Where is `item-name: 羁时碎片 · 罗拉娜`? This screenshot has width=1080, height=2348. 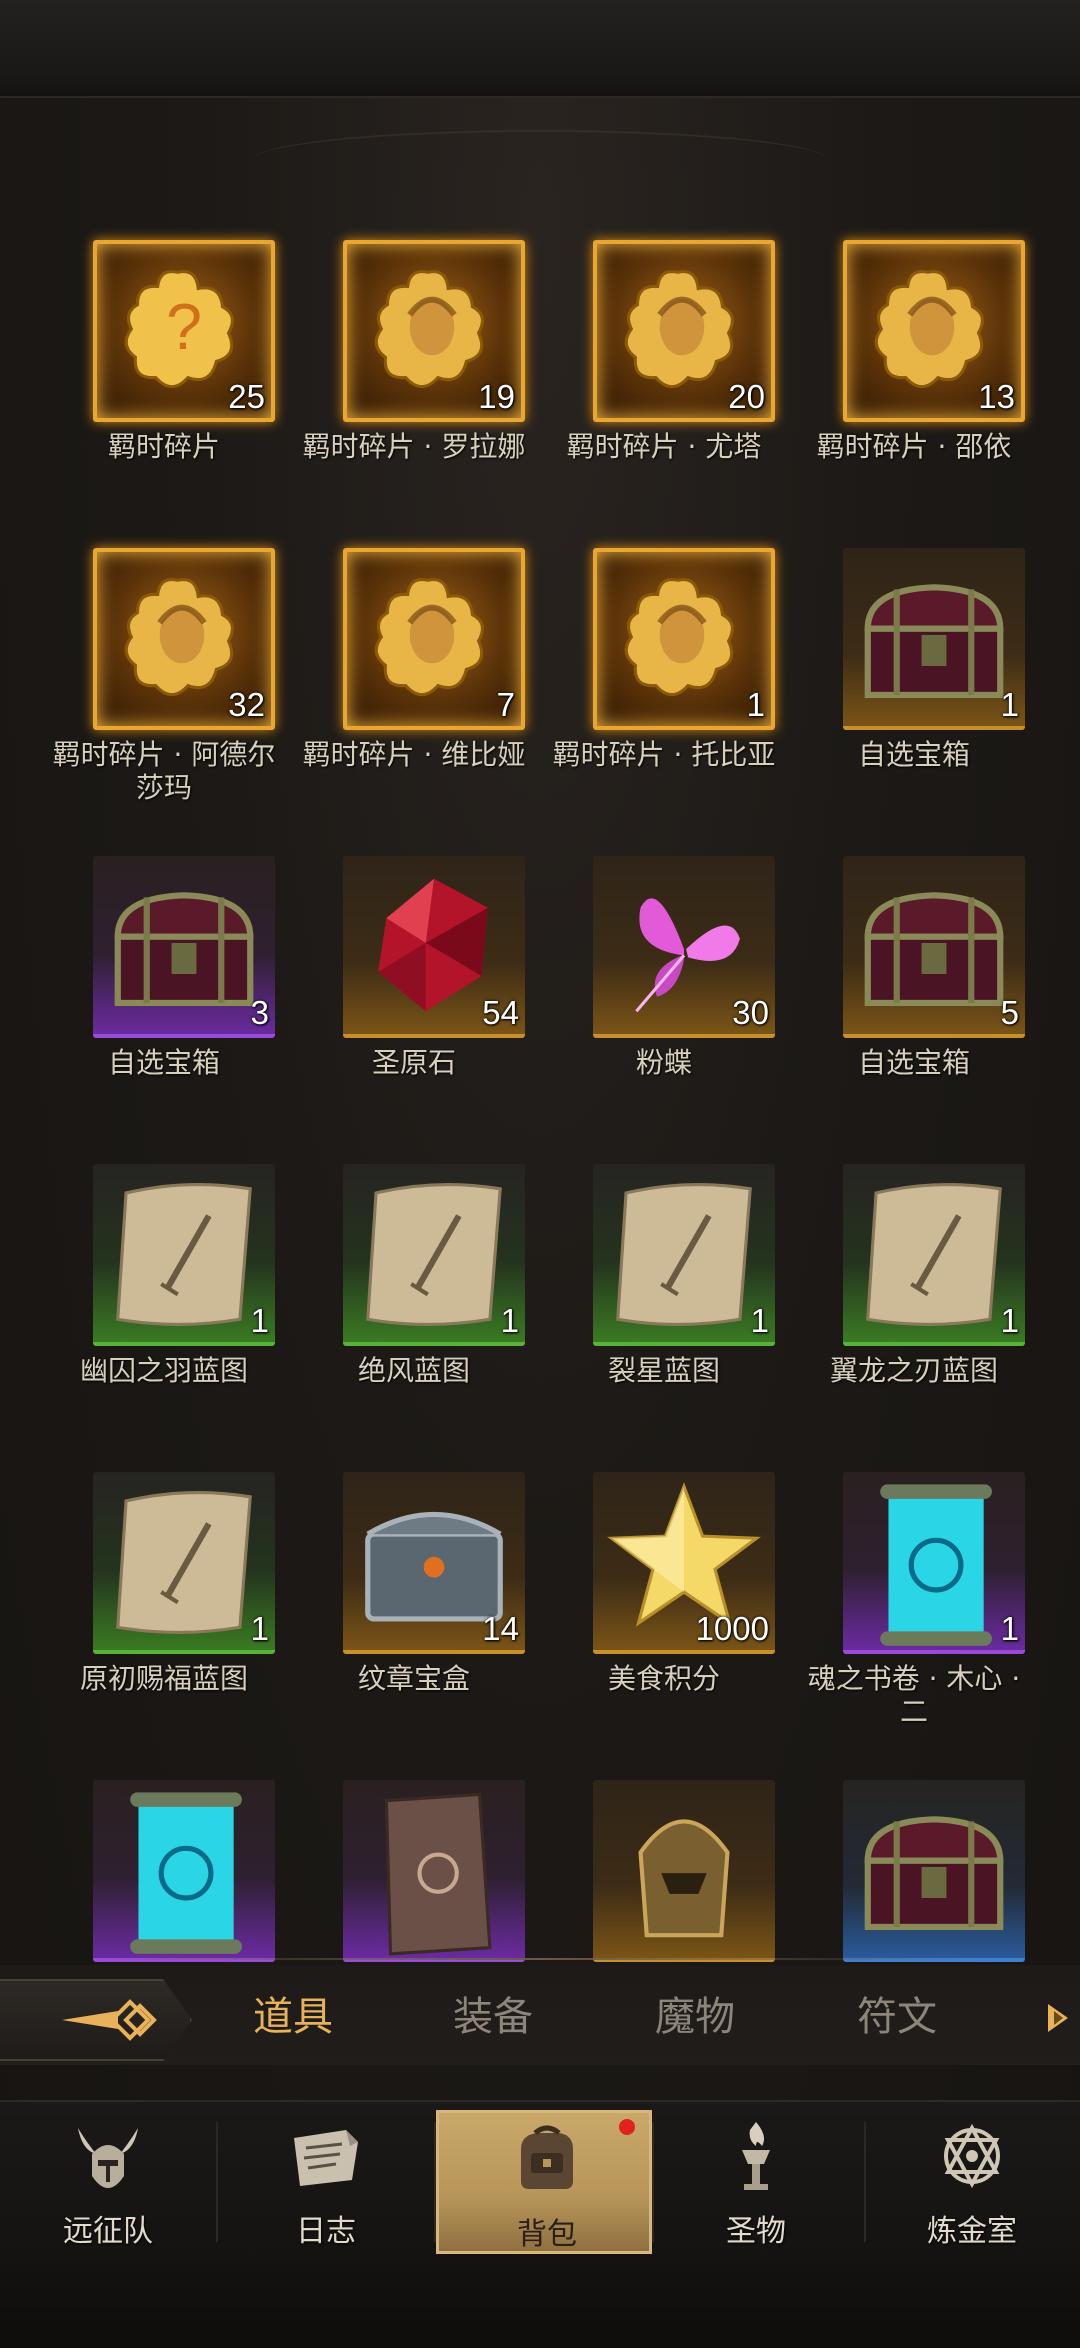 item-name: 羁时碎片 · 罗拉娜 is located at coordinates (414, 446).